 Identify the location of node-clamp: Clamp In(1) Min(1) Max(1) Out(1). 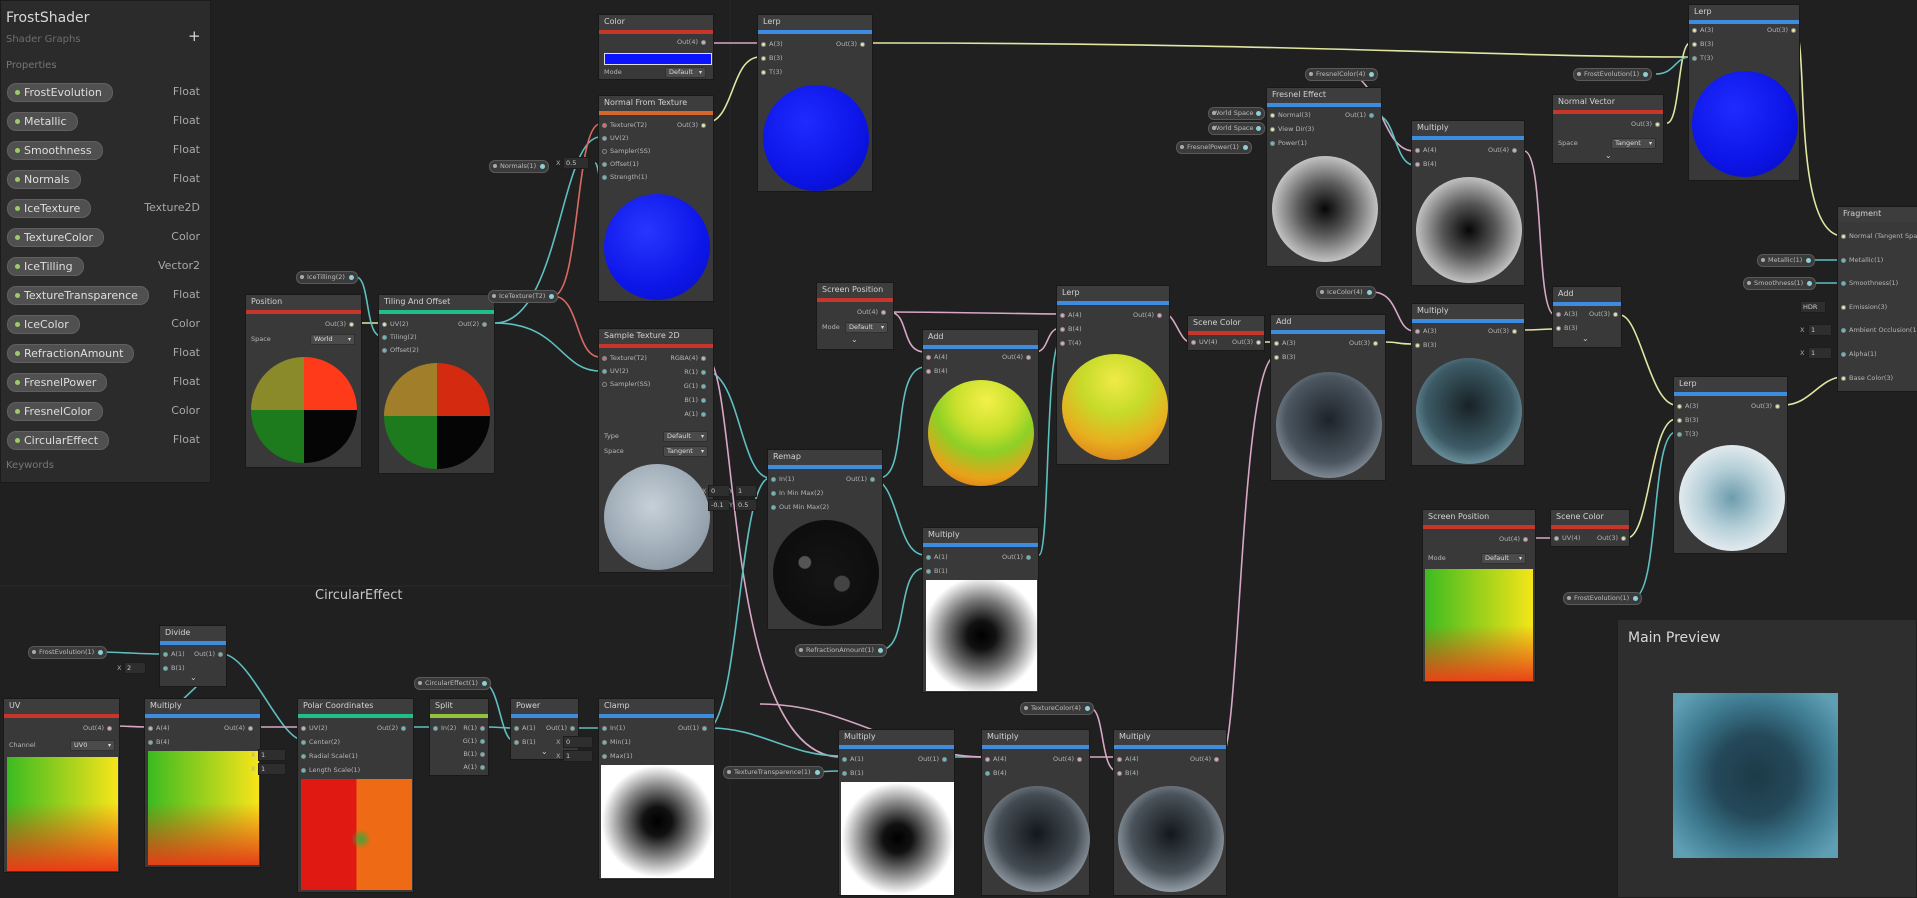
(656, 789).